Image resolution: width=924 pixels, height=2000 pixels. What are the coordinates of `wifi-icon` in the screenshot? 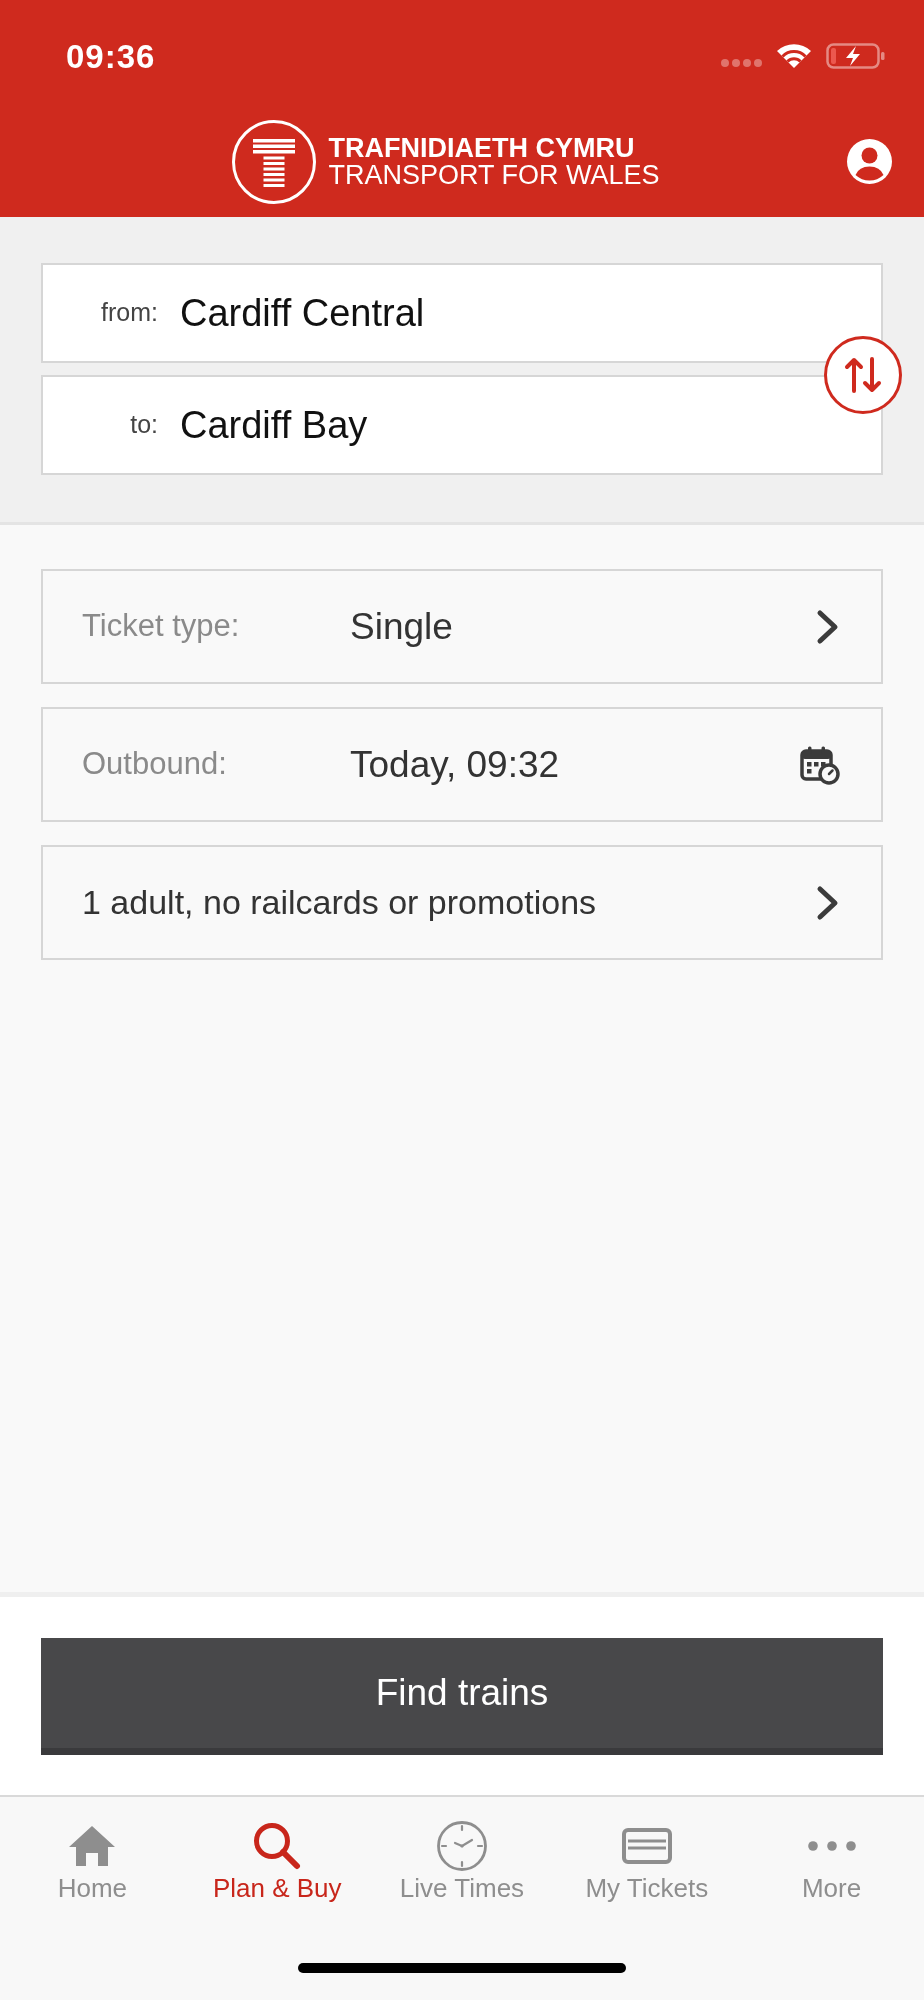 It's located at (794, 56).